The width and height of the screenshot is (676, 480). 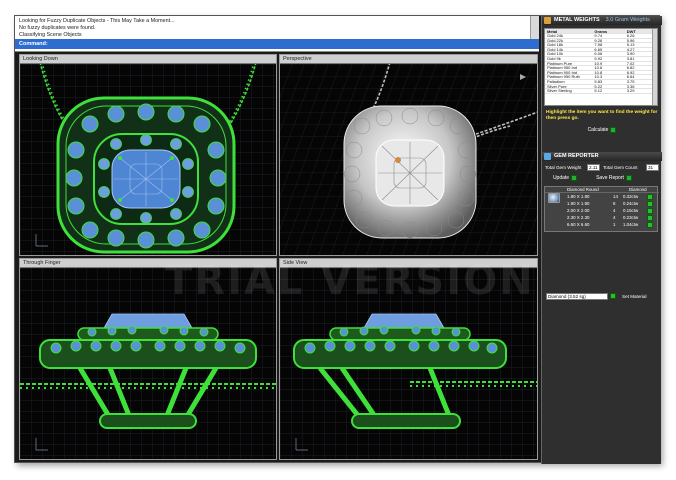 I want to click on viewport-title: Looking Down, so click(x=148, y=59).